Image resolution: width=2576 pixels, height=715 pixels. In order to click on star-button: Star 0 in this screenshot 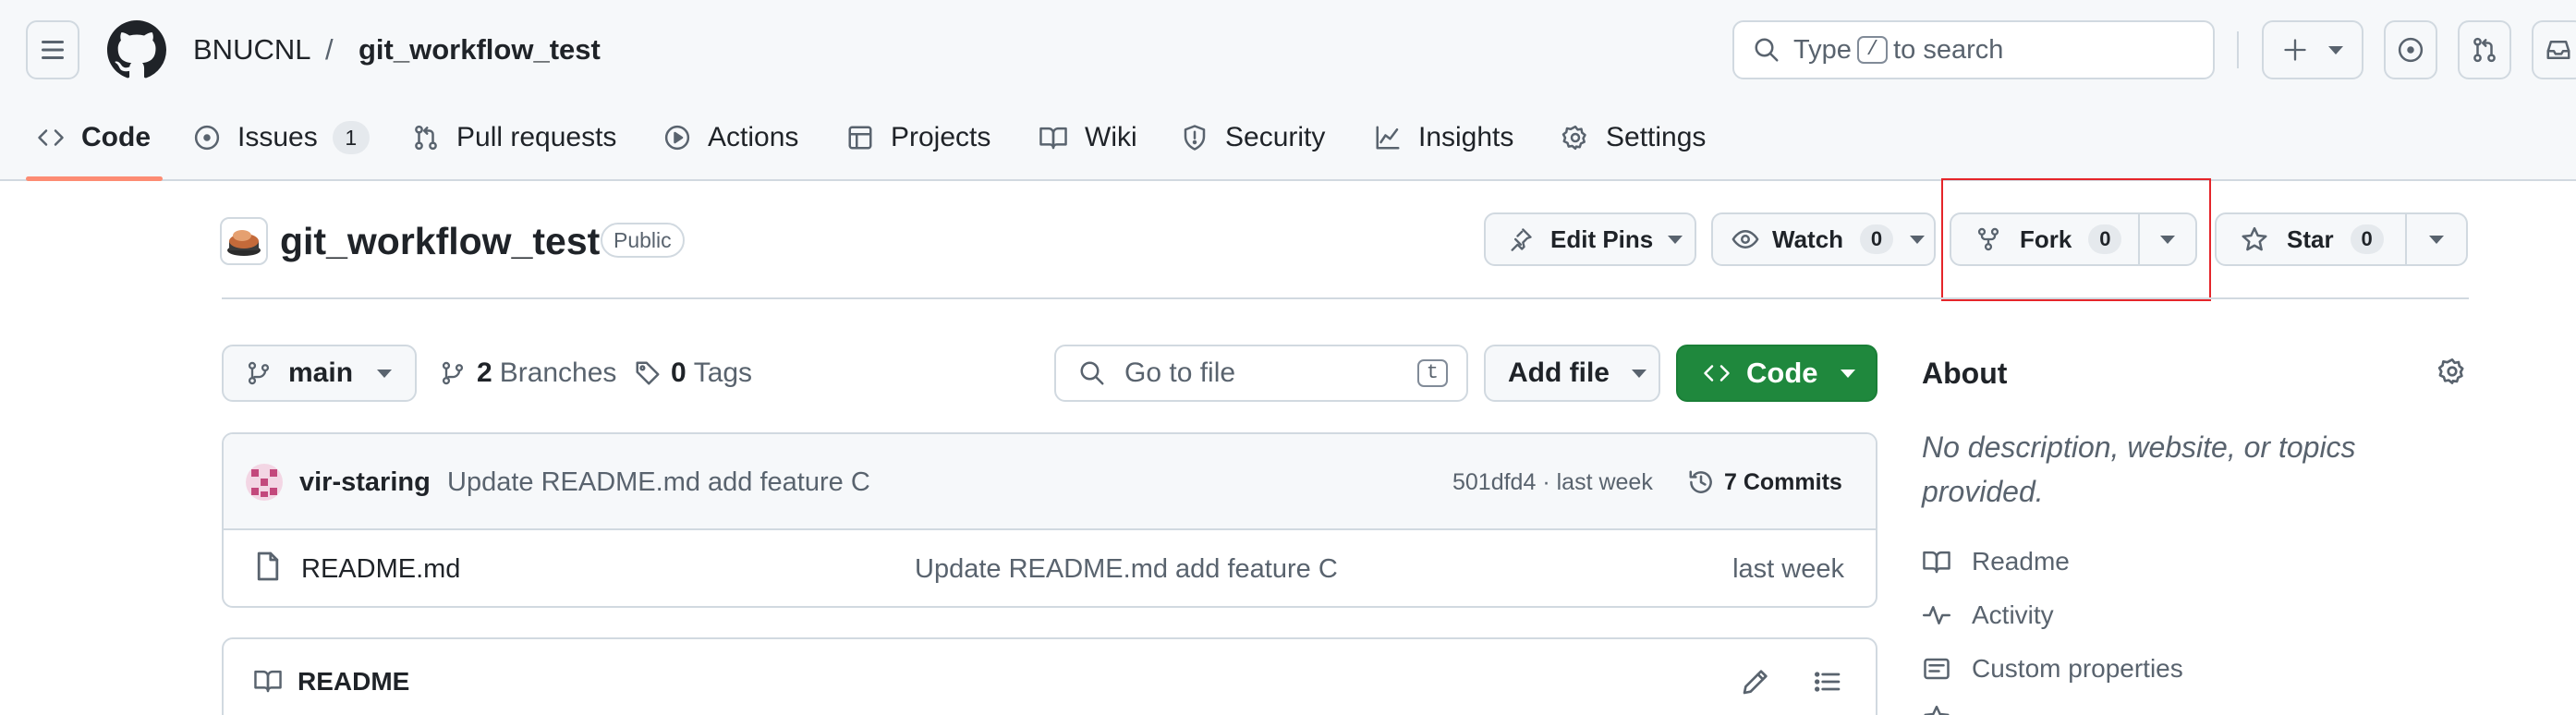, I will do `click(2311, 239)`.